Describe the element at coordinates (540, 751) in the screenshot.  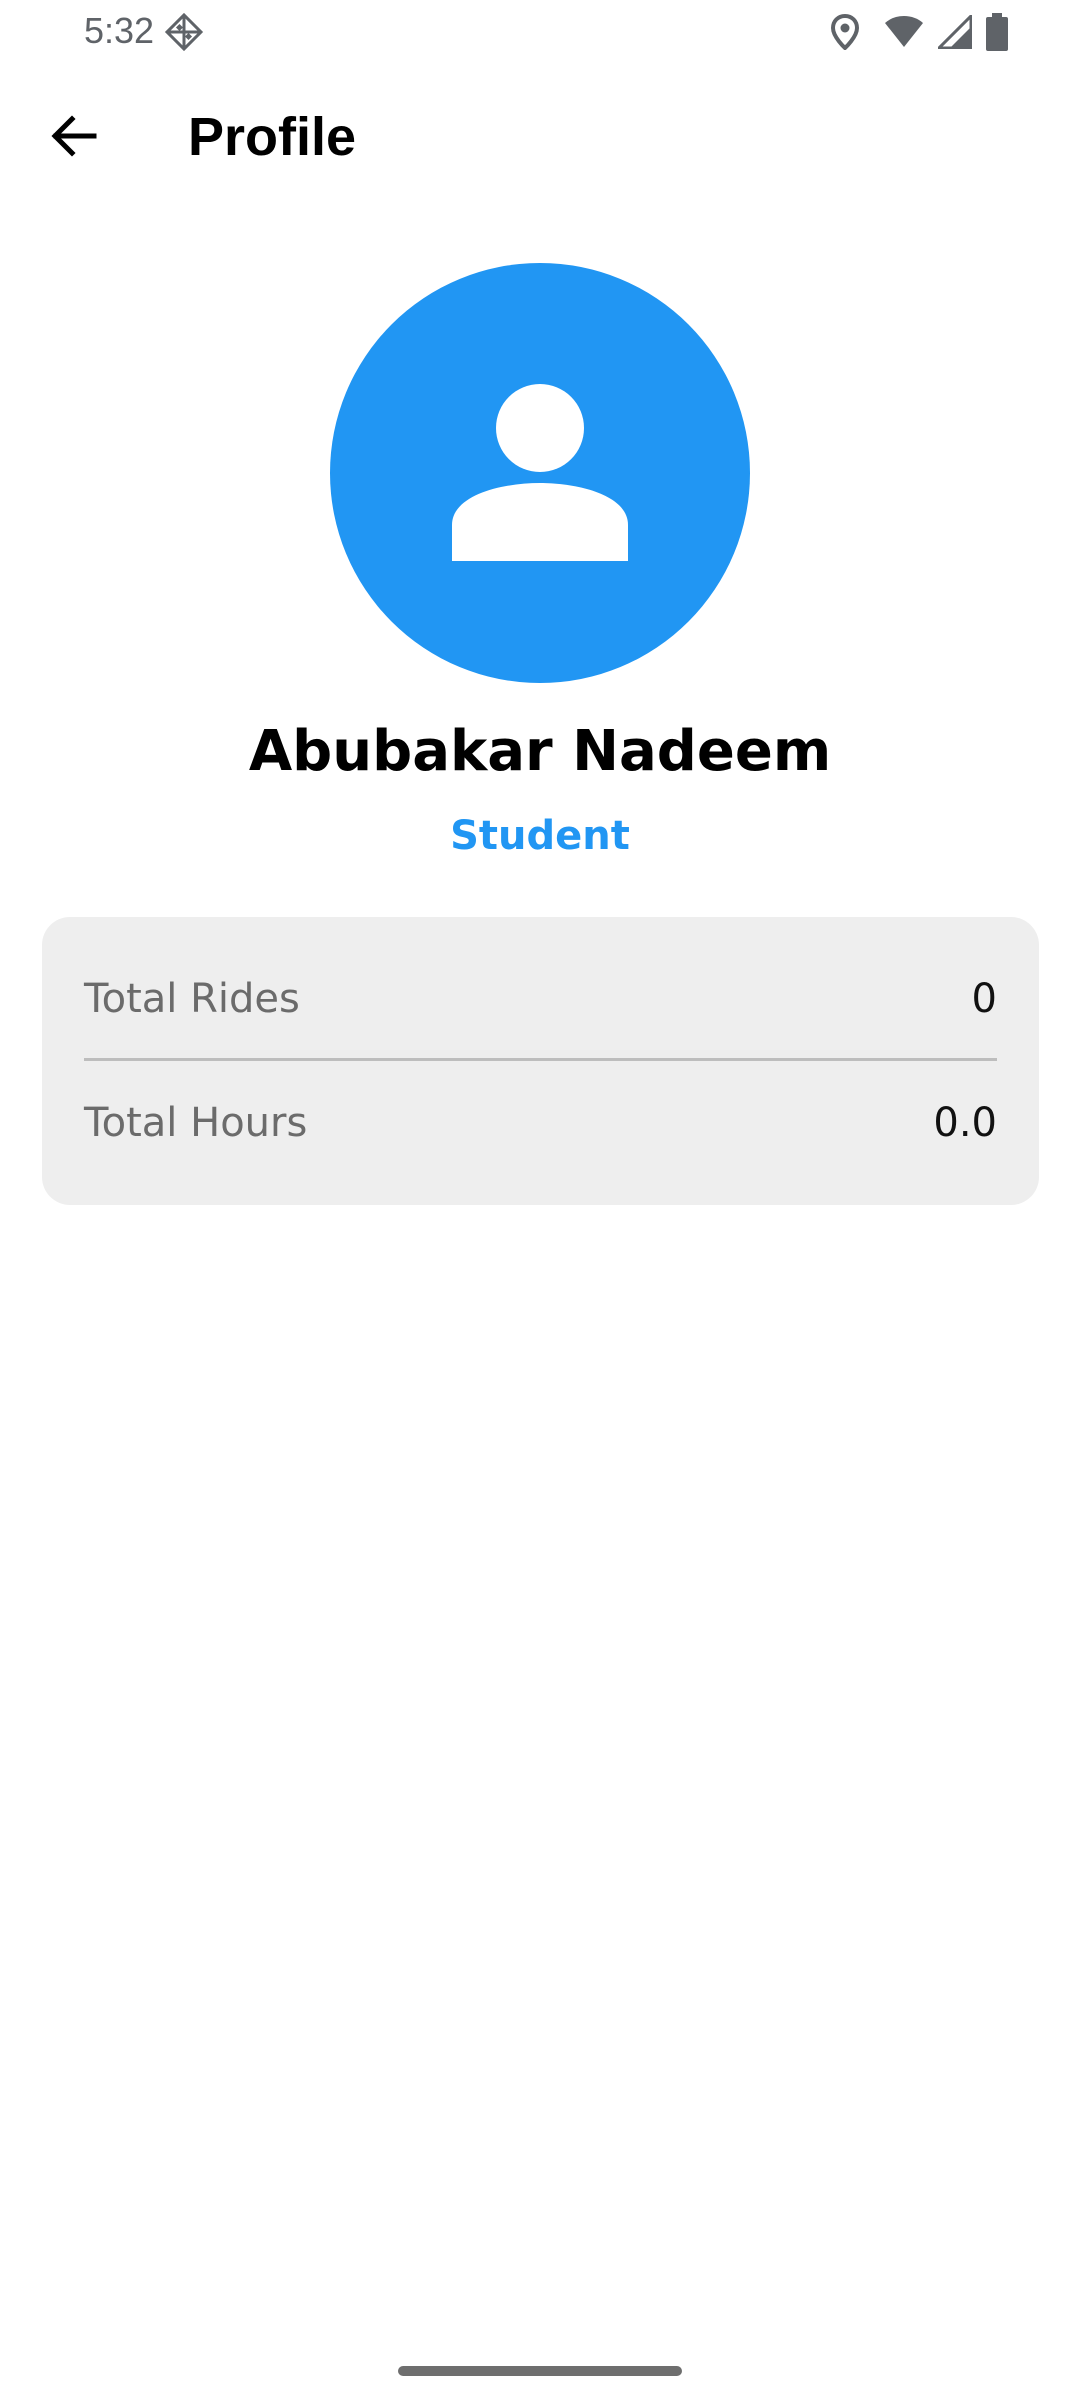
I see `user-name: Abubakar Nadeem` at that location.